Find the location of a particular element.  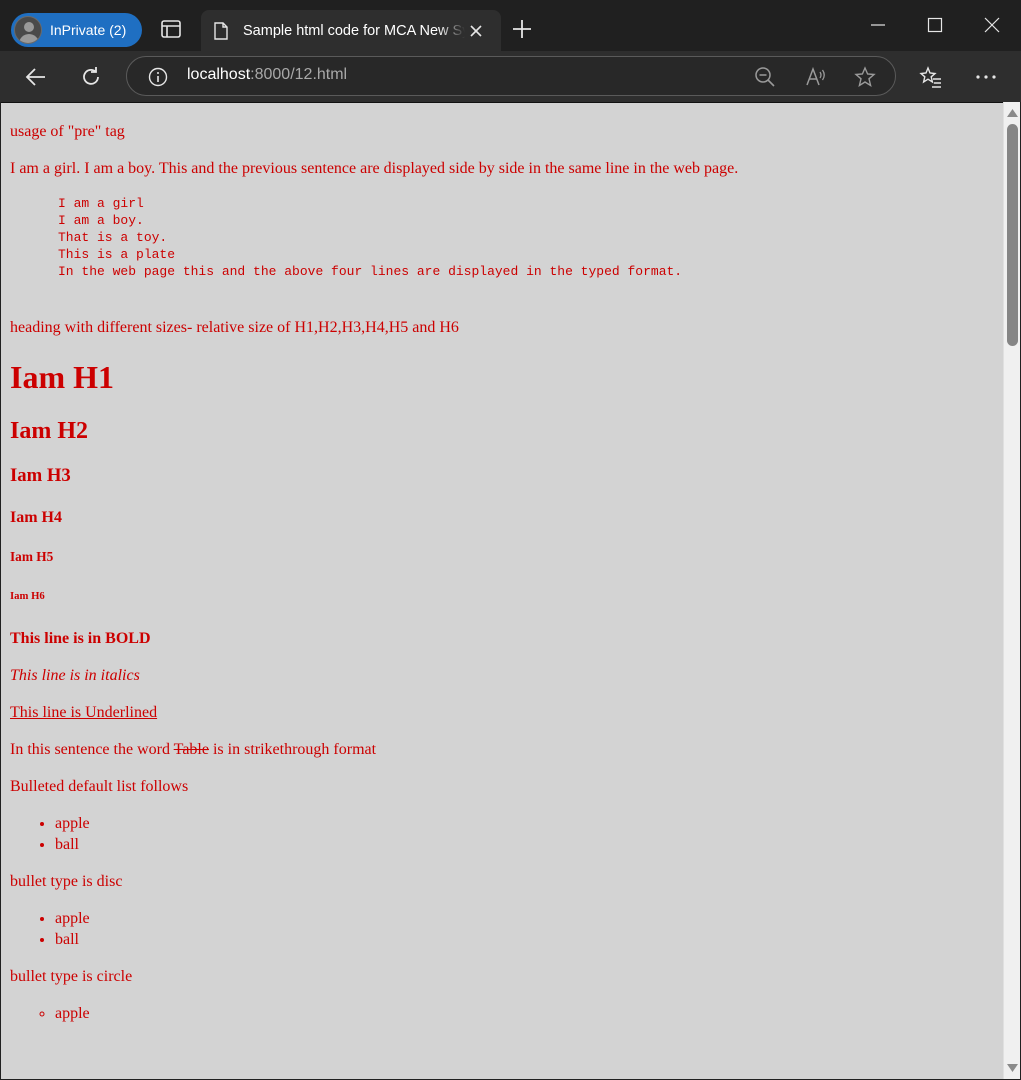

pre-heading-text: usage of "pre" tag is located at coordinates (67, 131).